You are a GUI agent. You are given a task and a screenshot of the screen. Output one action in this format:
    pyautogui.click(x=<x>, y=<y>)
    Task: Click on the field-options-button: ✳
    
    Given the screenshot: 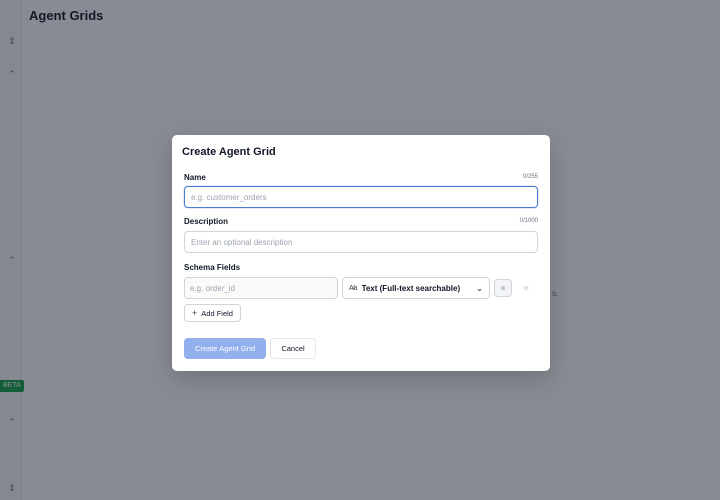 What is the action you would take?
    pyautogui.click(x=503, y=288)
    